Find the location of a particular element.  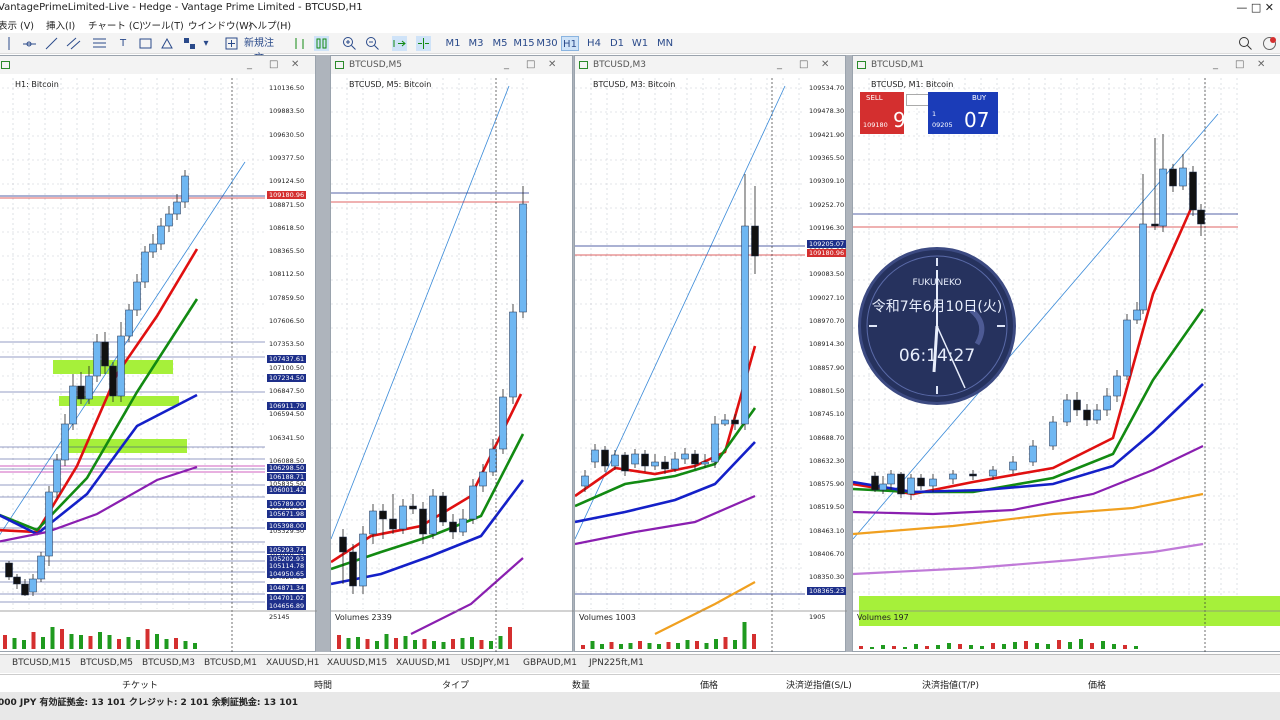

timeframe-w1: W1 is located at coordinates (640, 43).